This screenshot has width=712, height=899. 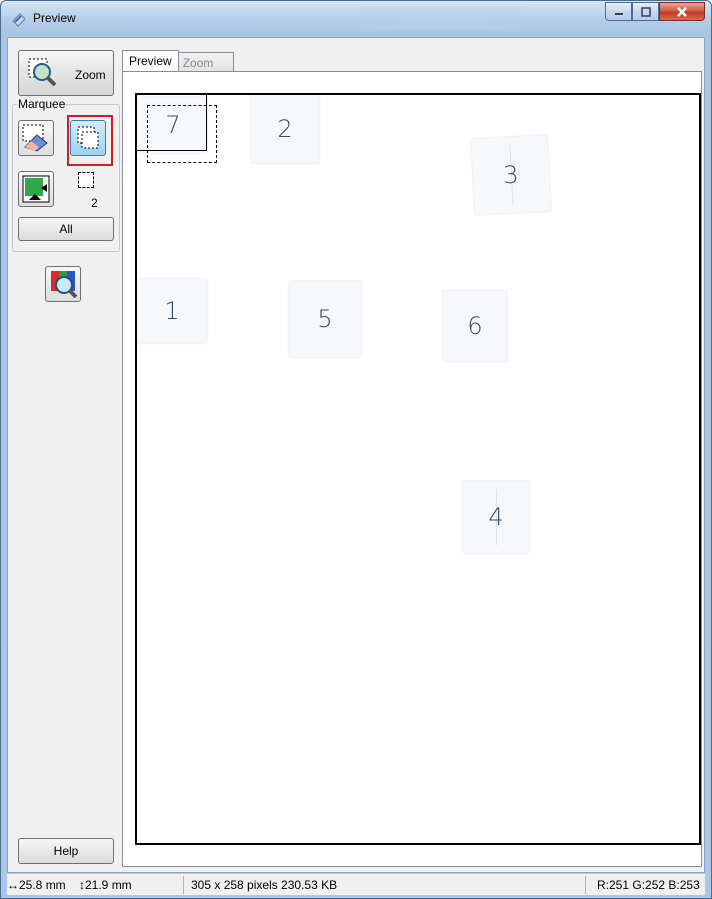 I want to click on width-readout: ↔25.8 mm, so click(x=36, y=885).